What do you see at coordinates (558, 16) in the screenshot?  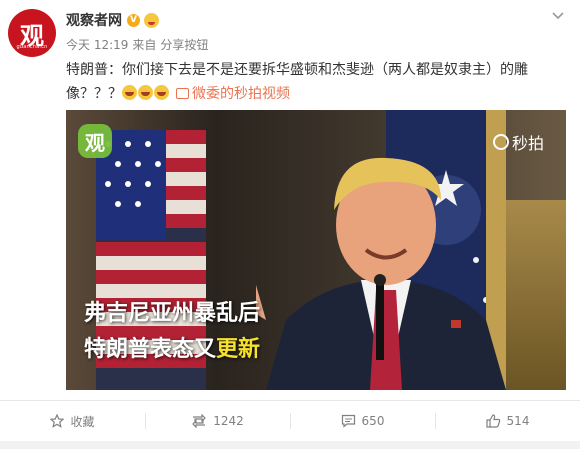 I see `chevron-down-icon` at bounding box center [558, 16].